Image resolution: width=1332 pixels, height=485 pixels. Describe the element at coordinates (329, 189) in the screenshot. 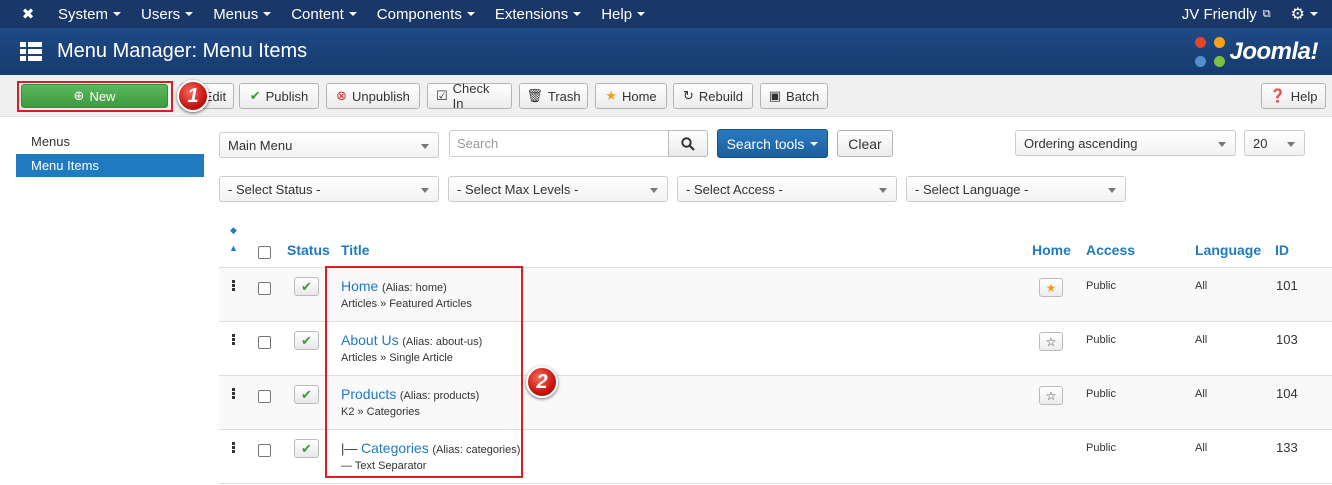

I see `status-filter-select: - Select Status -` at that location.